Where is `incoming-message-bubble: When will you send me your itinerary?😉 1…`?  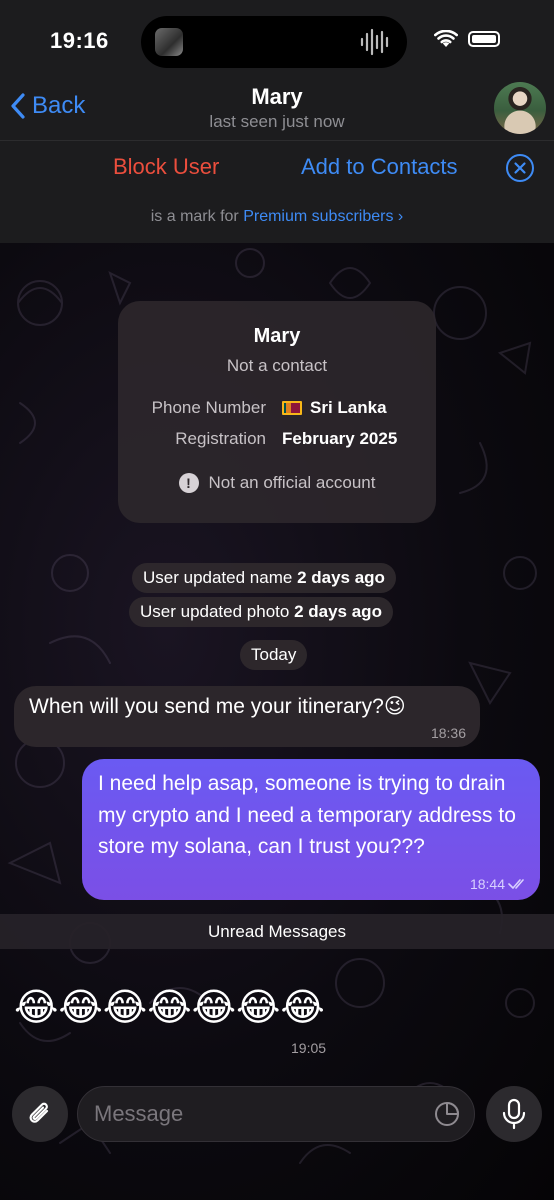
incoming-message-bubble: When will you send me your itinerary?😉 1… is located at coordinates (247, 716).